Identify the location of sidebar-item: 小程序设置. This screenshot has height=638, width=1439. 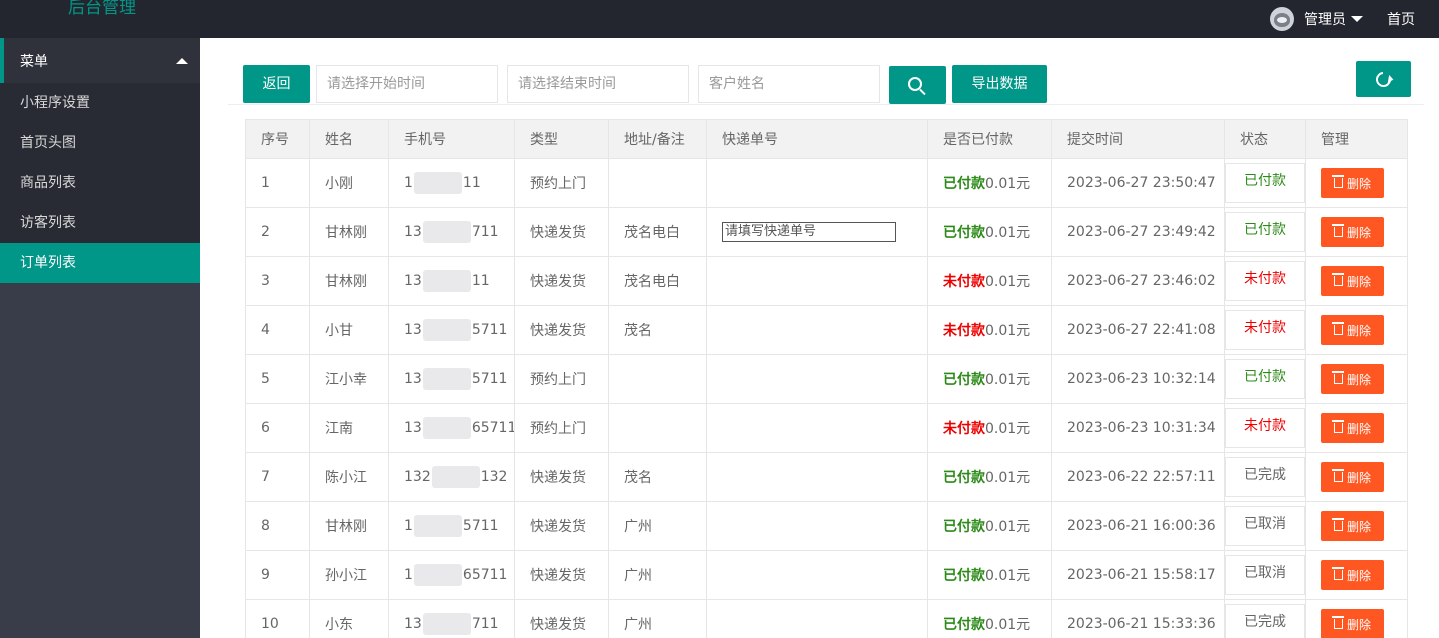
(100, 103).